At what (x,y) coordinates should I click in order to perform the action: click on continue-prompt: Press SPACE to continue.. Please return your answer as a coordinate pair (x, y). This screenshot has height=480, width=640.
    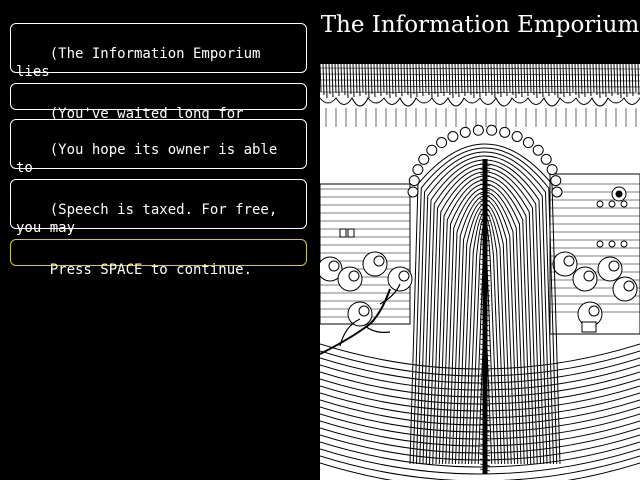
    Looking at the image, I should click on (158, 258).